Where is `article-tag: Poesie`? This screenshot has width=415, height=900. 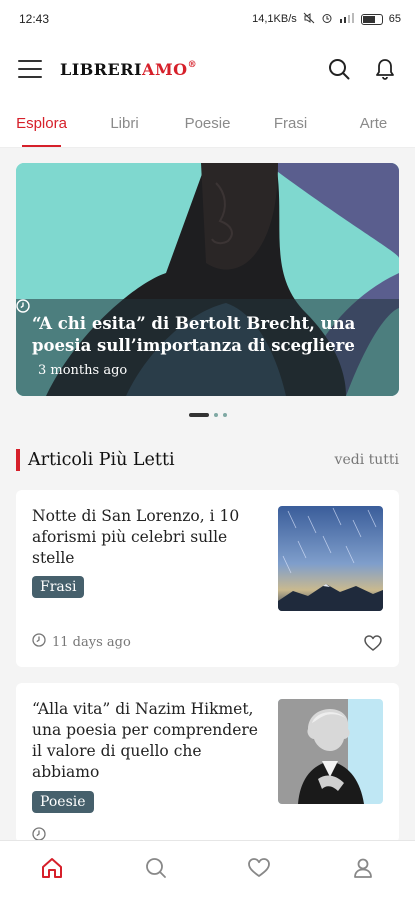 article-tag: Poesie is located at coordinates (63, 802).